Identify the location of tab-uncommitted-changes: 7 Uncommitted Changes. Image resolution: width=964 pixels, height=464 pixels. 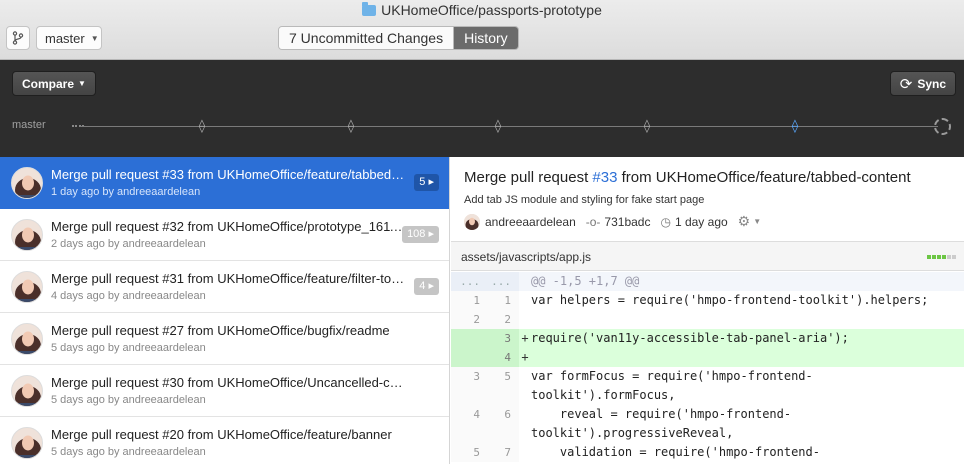
(367, 38).